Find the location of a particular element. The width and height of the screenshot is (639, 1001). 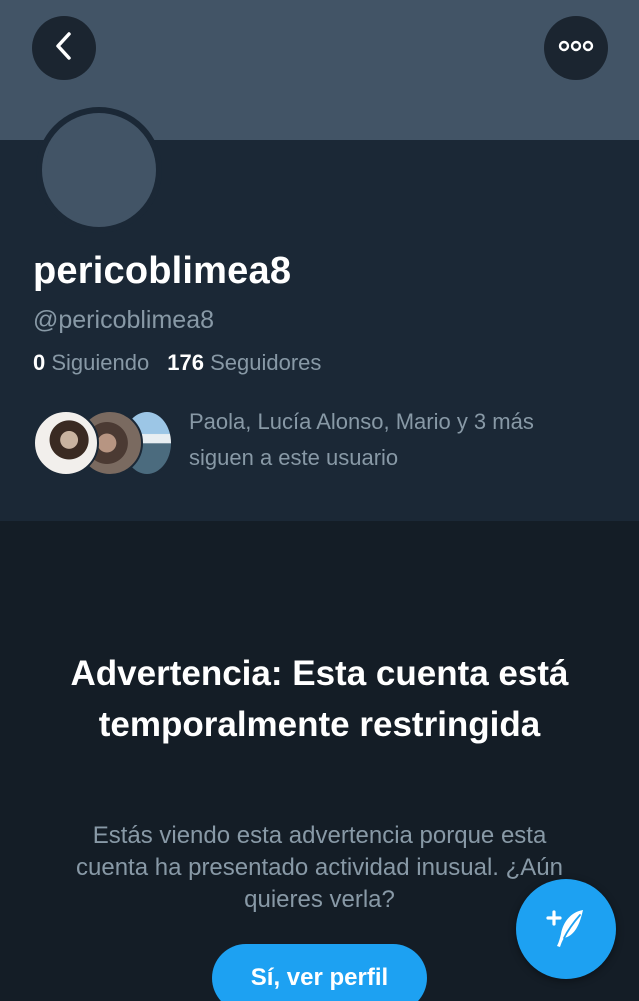

avatar-placeholder is located at coordinates (99, 170).